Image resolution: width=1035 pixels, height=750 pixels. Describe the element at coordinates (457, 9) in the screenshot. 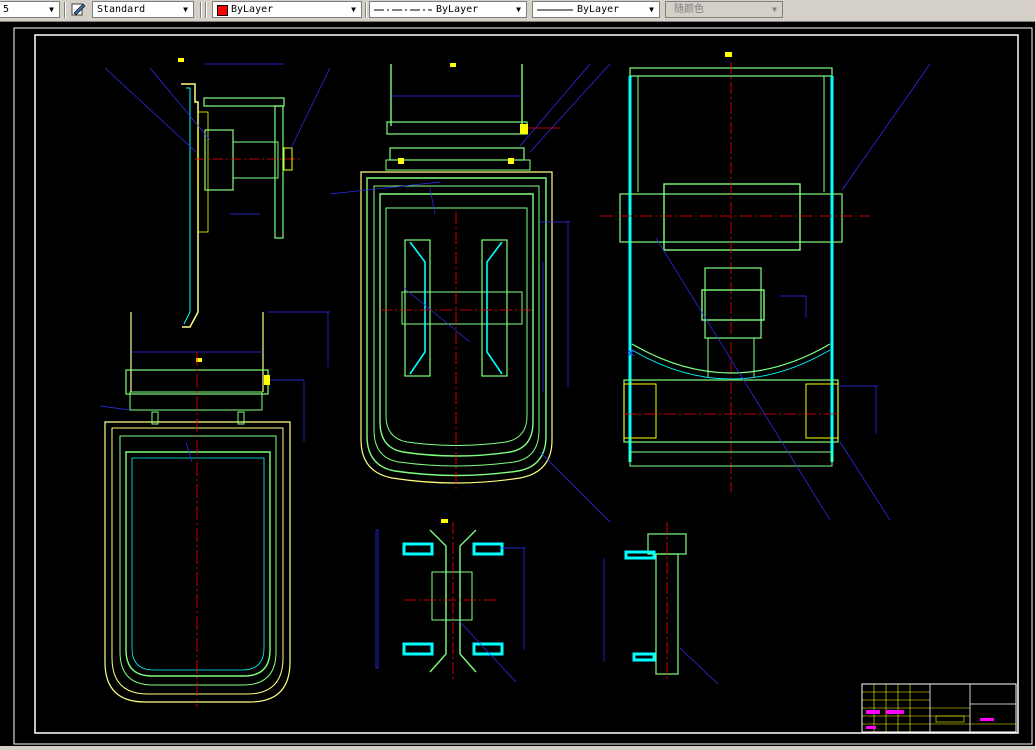

I see `linetype-value: ByLayer` at that location.